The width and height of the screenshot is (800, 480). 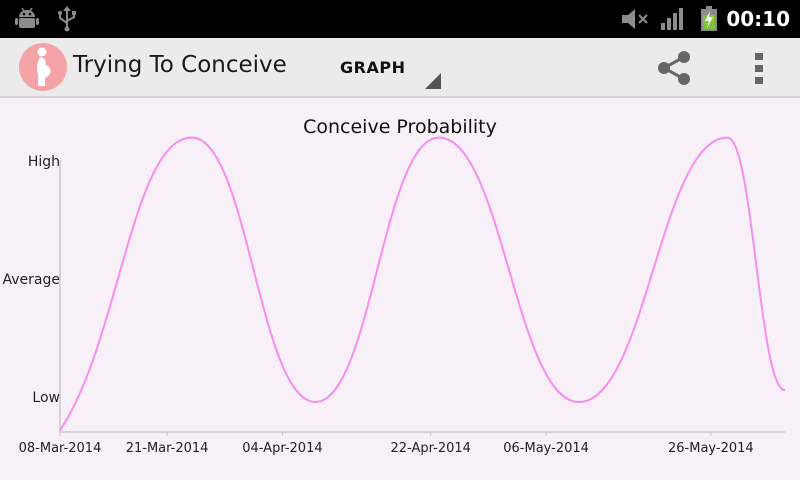 I want to click on x-tick-label: 06-May-2014, so click(x=546, y=448).